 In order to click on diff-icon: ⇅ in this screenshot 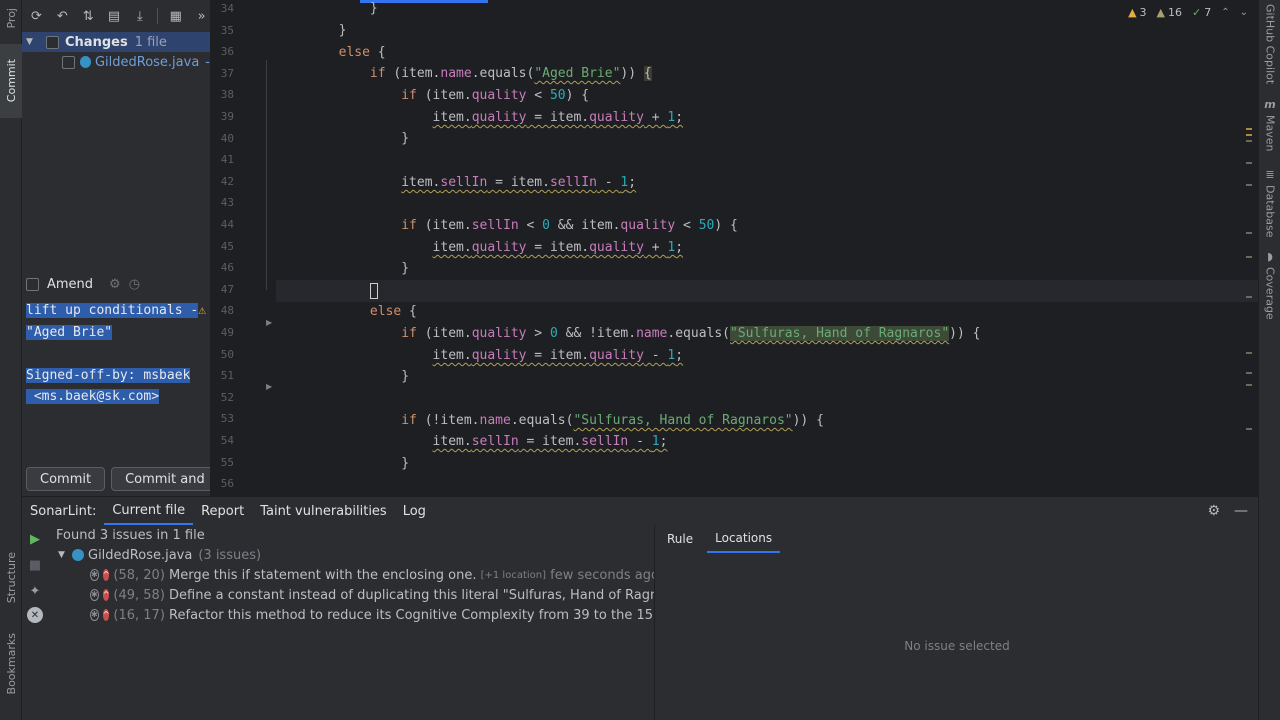, I will do `click(88, 16)`.